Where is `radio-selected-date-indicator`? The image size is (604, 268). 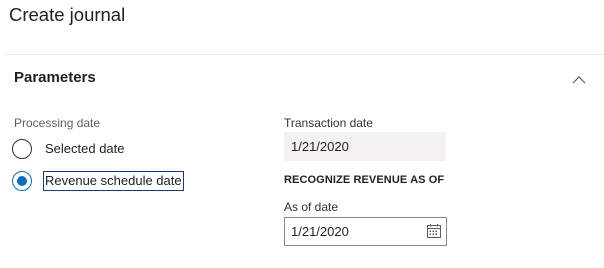 radio-selected-date-indicator is located at coordinates (22, 149).